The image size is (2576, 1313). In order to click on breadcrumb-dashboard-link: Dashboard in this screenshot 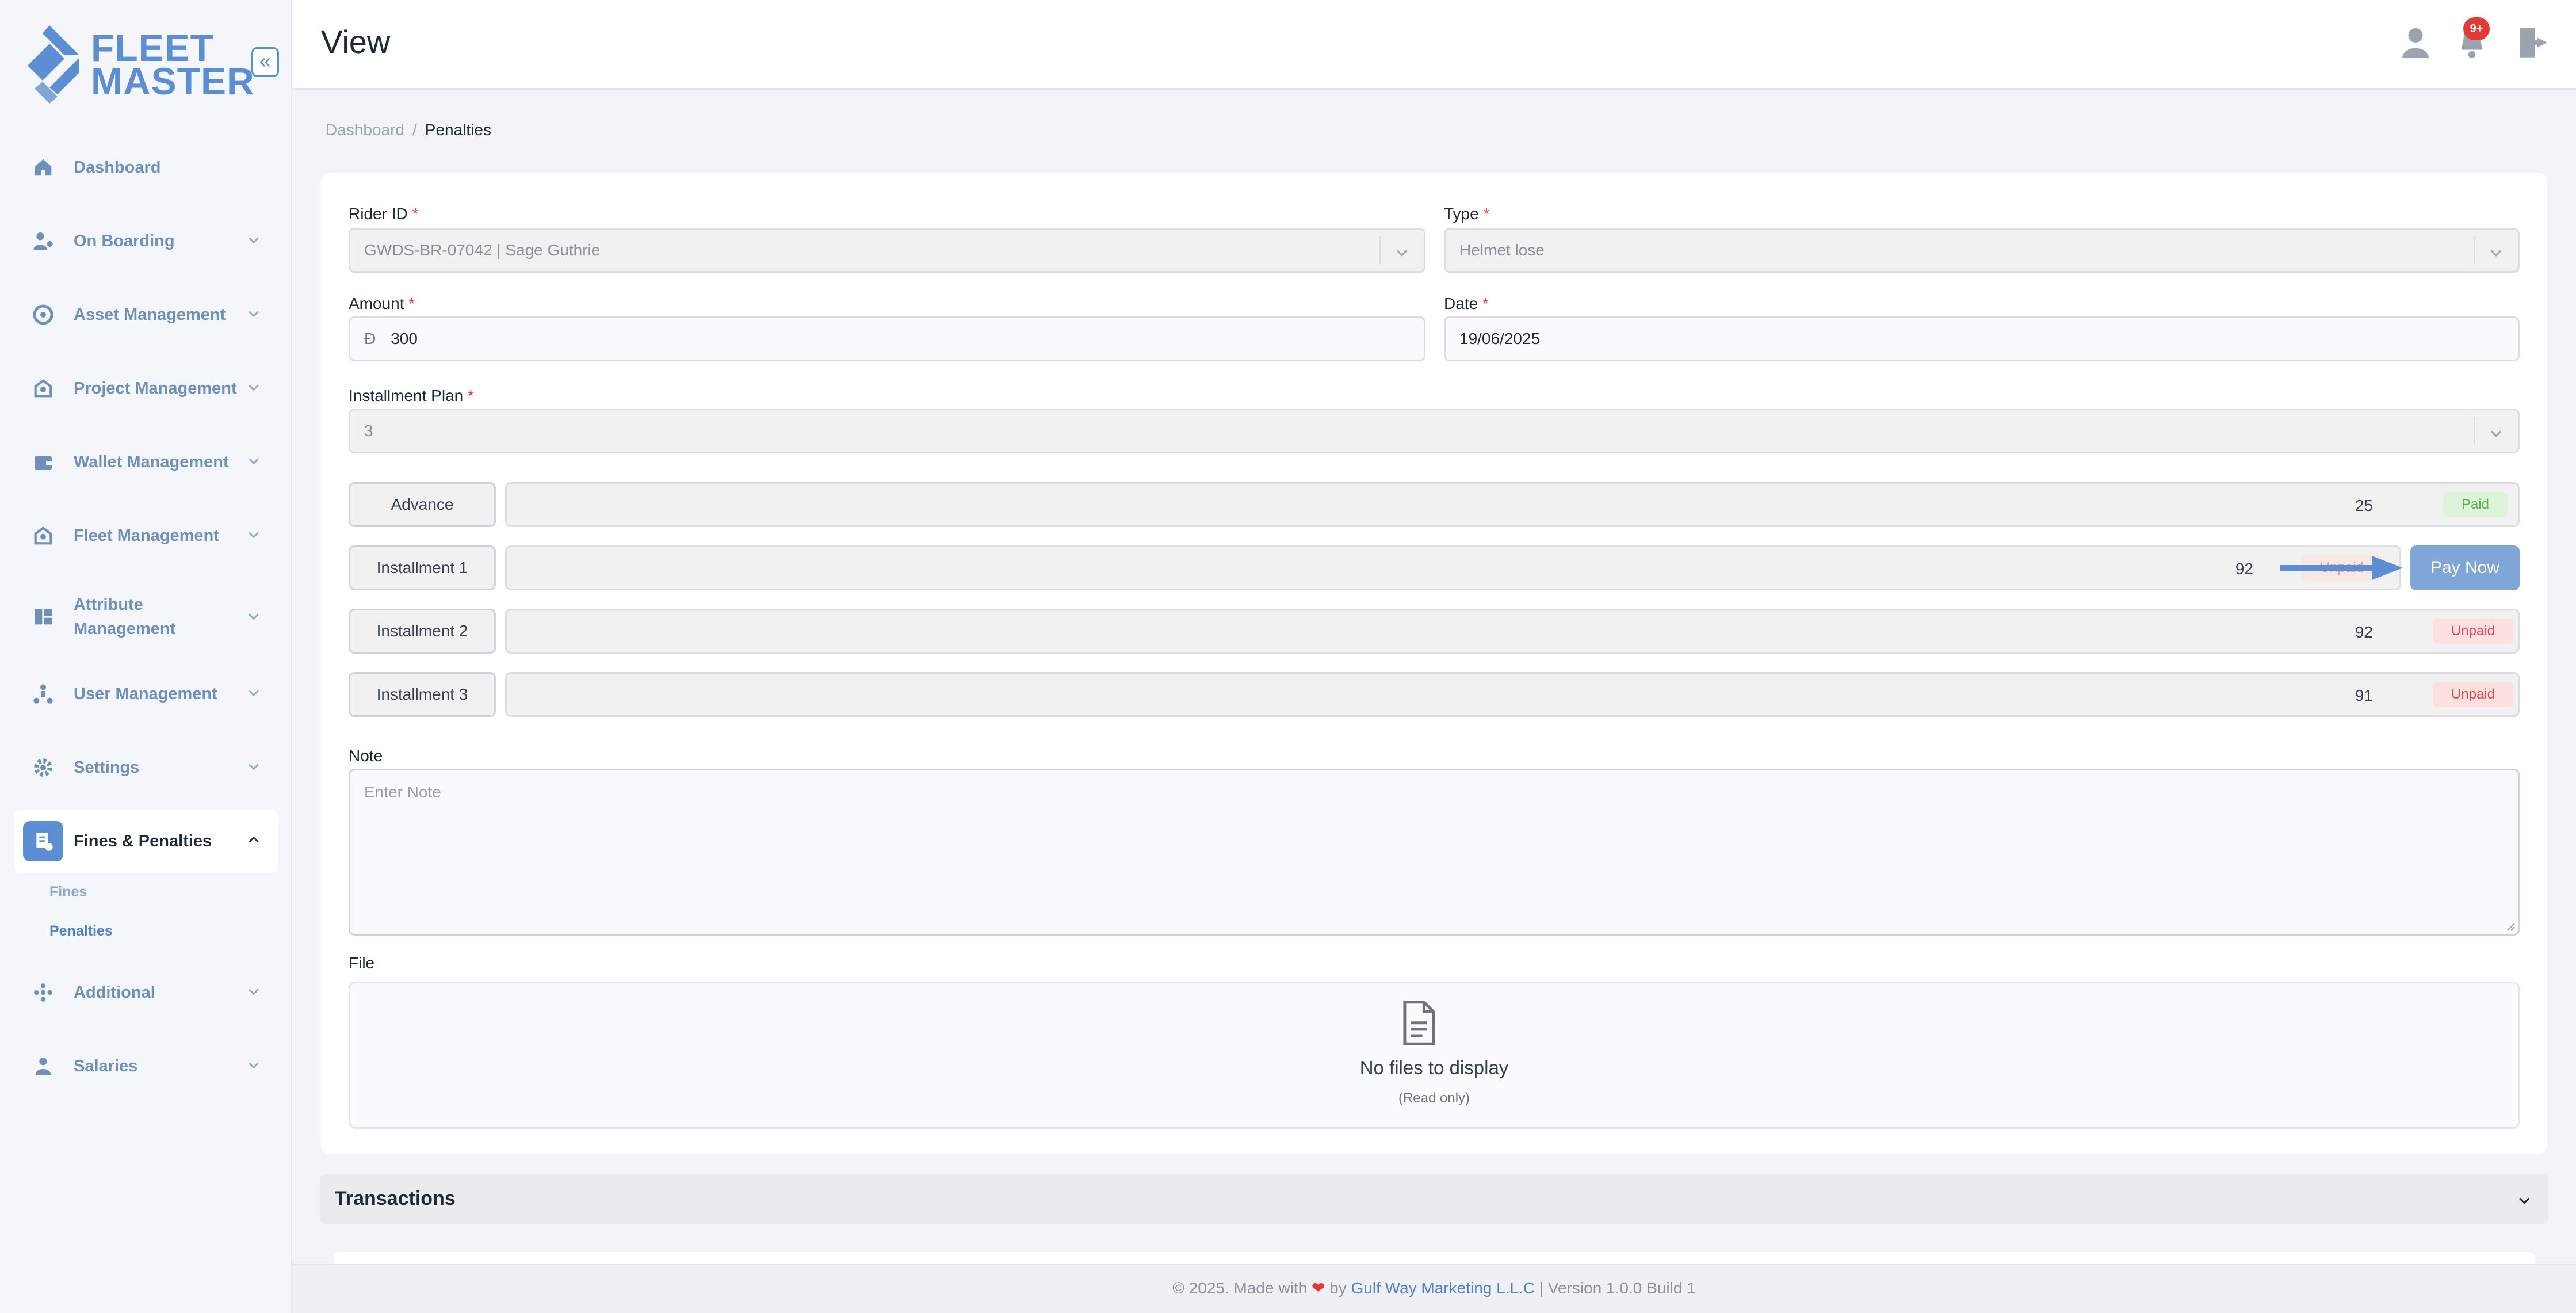, I will do `click(365, 130)`.